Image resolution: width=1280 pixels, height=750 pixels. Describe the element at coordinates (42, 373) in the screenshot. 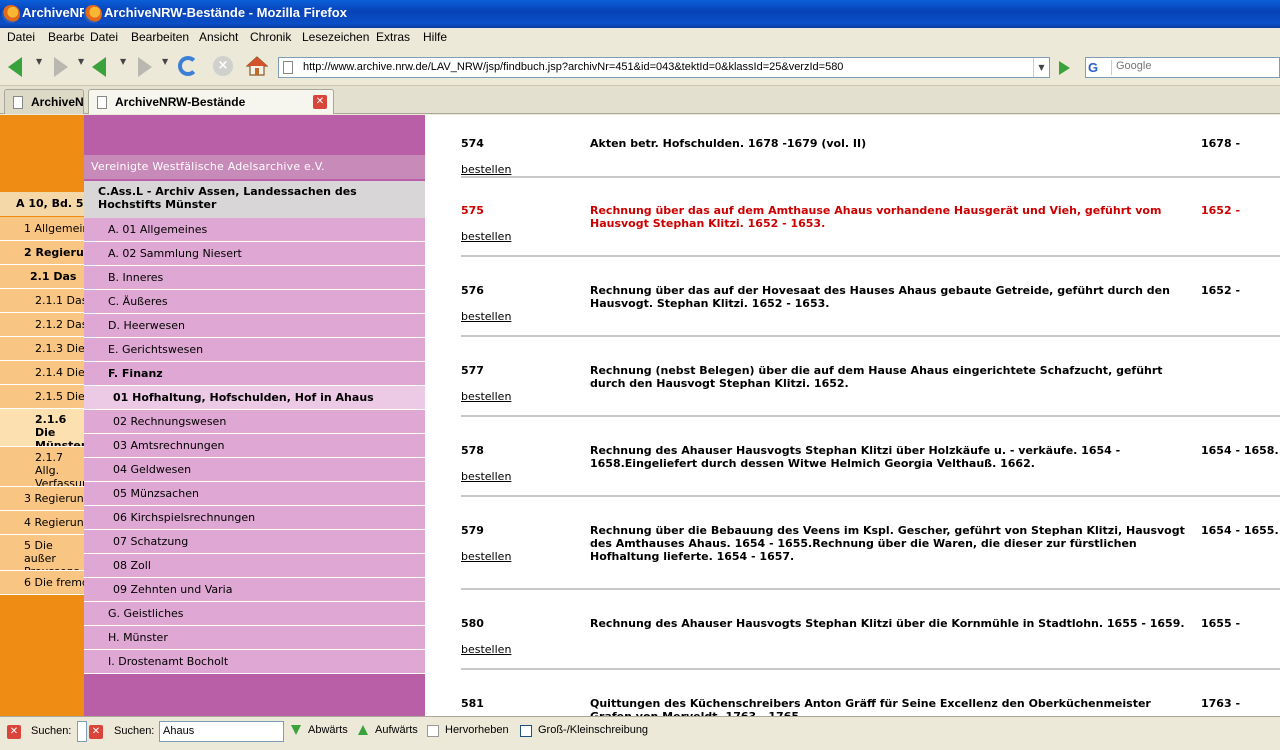

I see `orange-nav-item: 2.1.4 Die` at that location.